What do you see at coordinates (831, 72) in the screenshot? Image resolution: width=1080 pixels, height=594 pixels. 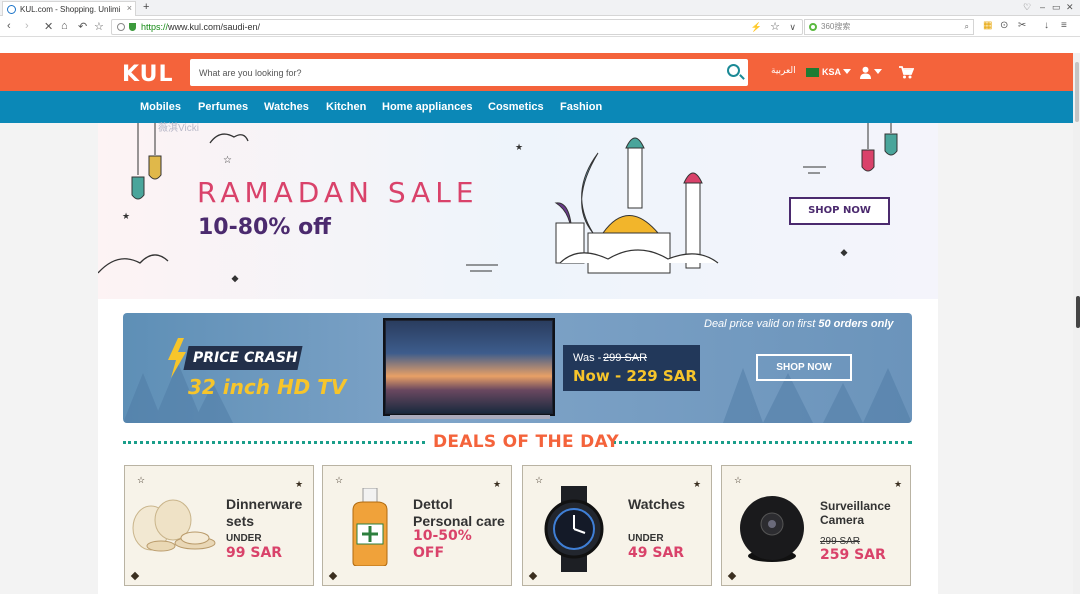 I see `country-selector: KSA` at bounding box center [831, 72].